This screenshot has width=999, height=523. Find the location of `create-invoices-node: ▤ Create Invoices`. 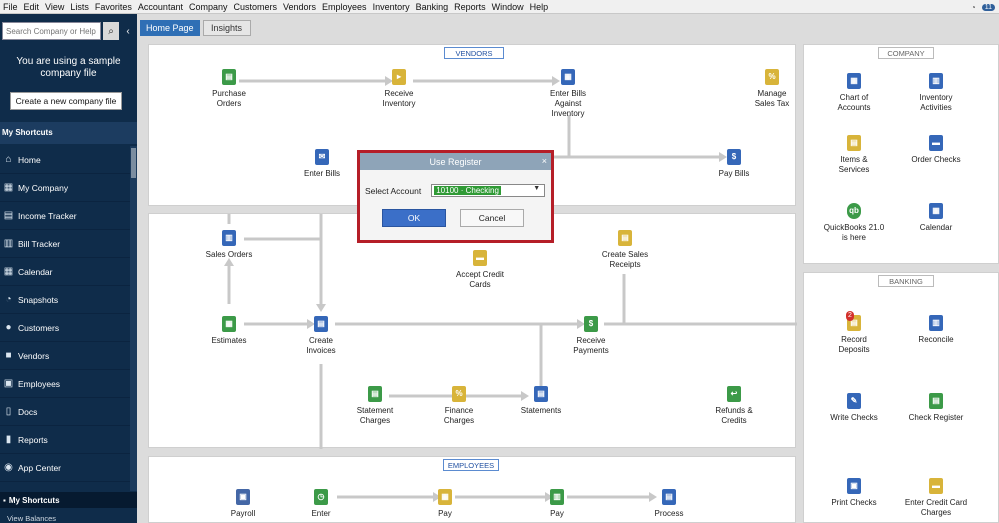

create-invoices-node: ▤ Create Invoices is located at coordinates (321, 336).